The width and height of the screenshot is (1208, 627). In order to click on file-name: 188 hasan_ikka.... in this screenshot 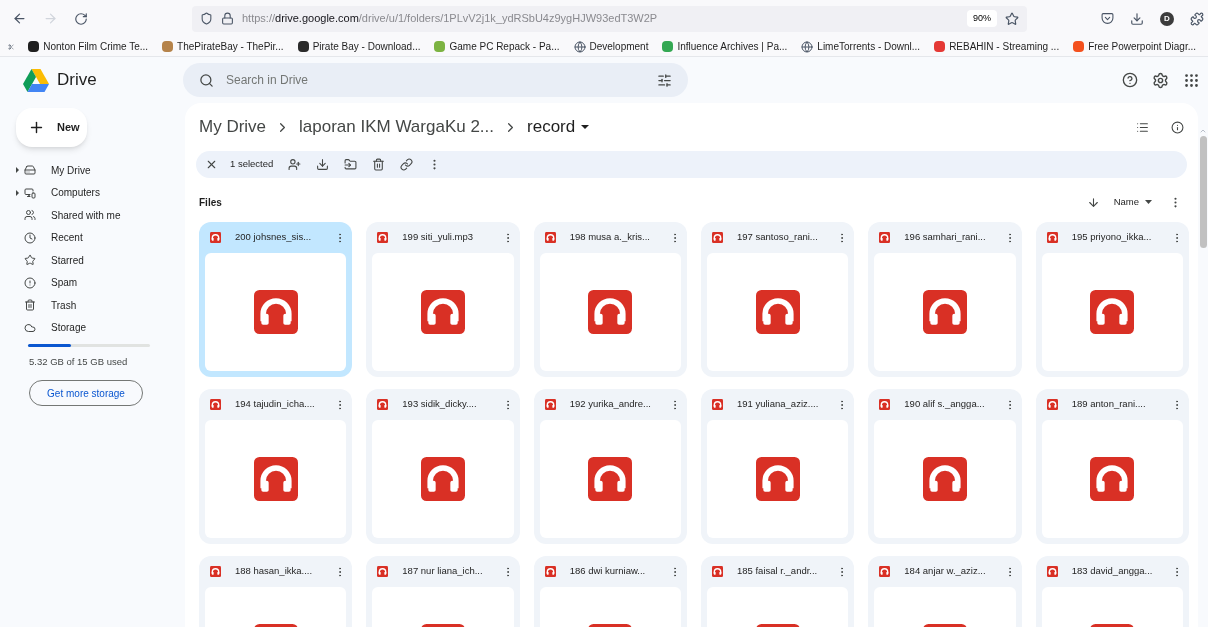, I will do `click(274, 571)`.